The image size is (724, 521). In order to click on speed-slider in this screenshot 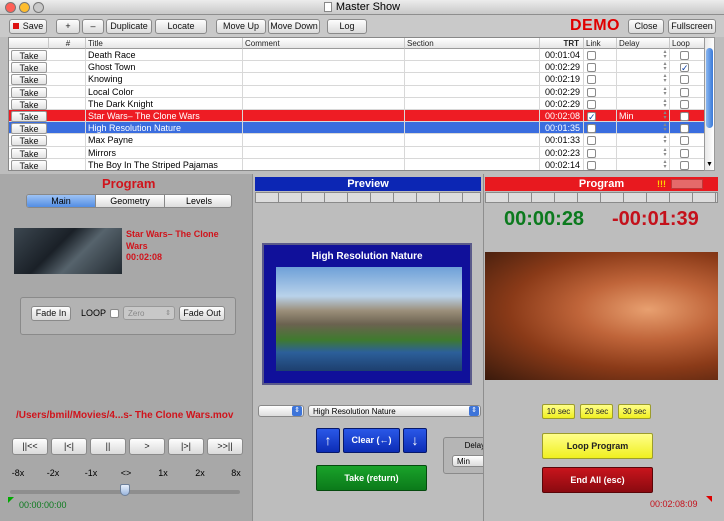, I will do `click(125, 490)`.